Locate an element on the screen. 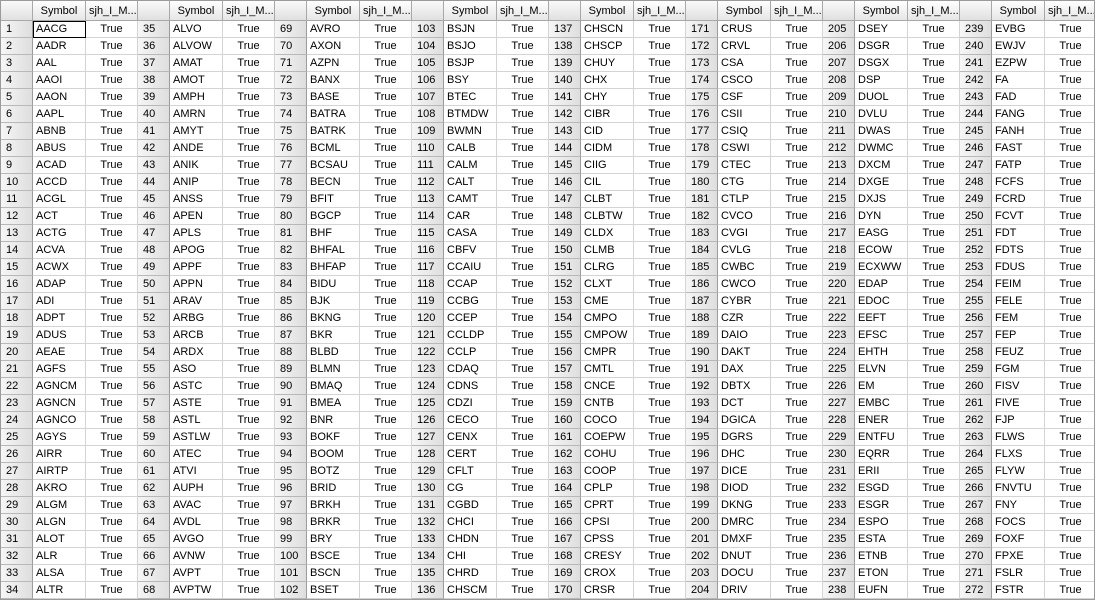 The image size is (1095, 600). table-row: 242 FA True is located at coordinates (1027, 80).